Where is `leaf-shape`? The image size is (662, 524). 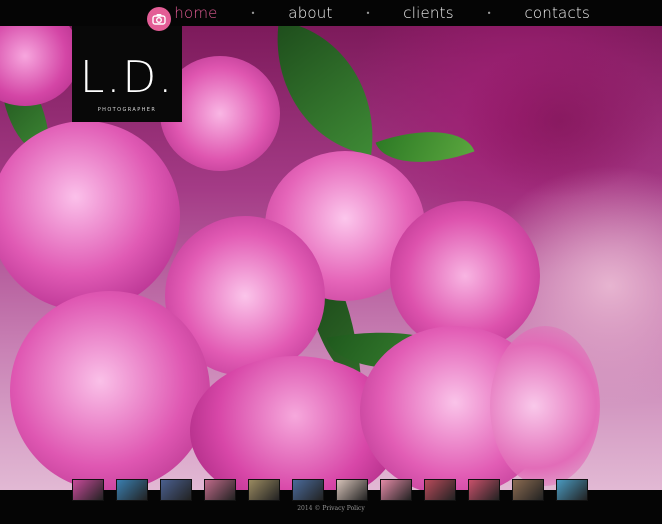 leaf-shape is located at coordinates (325, 91).